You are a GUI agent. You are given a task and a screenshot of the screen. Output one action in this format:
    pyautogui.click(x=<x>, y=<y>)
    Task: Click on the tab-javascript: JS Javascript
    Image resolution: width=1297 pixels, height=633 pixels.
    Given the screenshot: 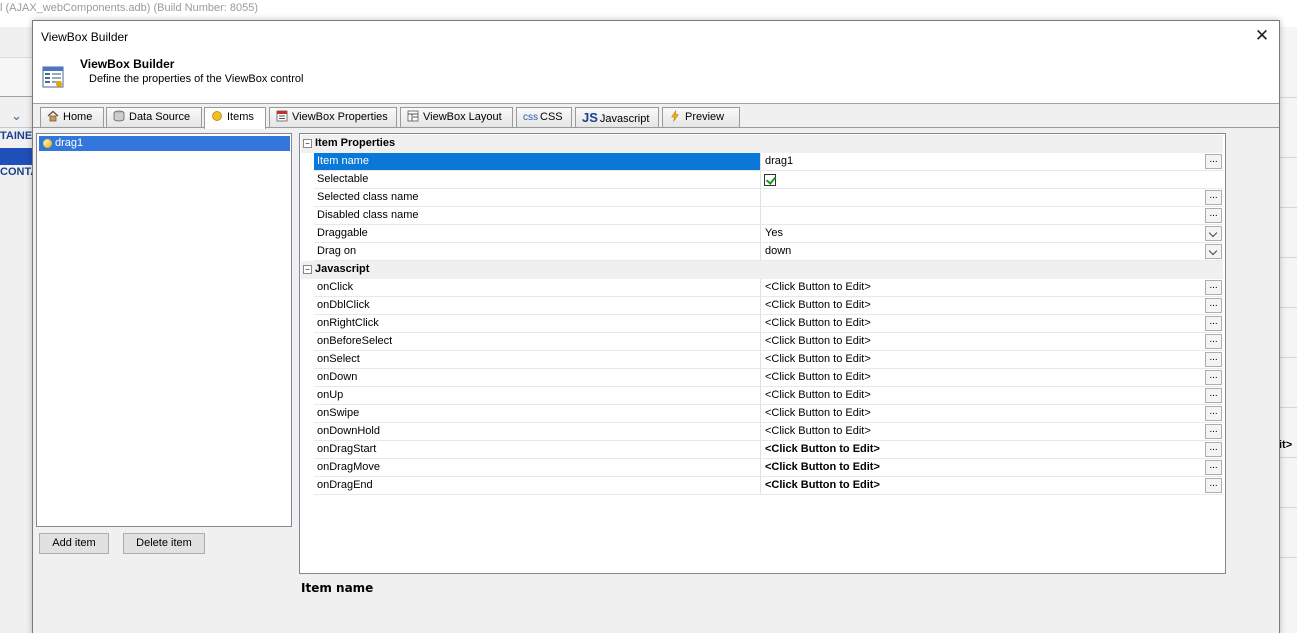 What is the action you would take?
    pyautogui.click(x=617, y=117)
    